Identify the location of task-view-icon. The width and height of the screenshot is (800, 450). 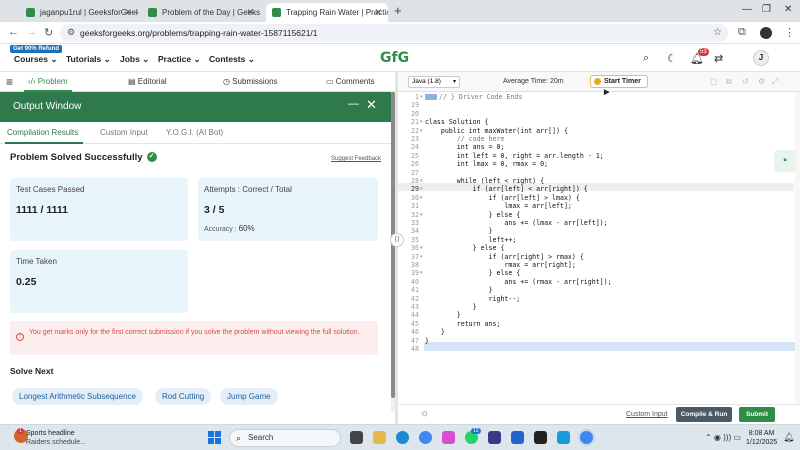
(356, 437).